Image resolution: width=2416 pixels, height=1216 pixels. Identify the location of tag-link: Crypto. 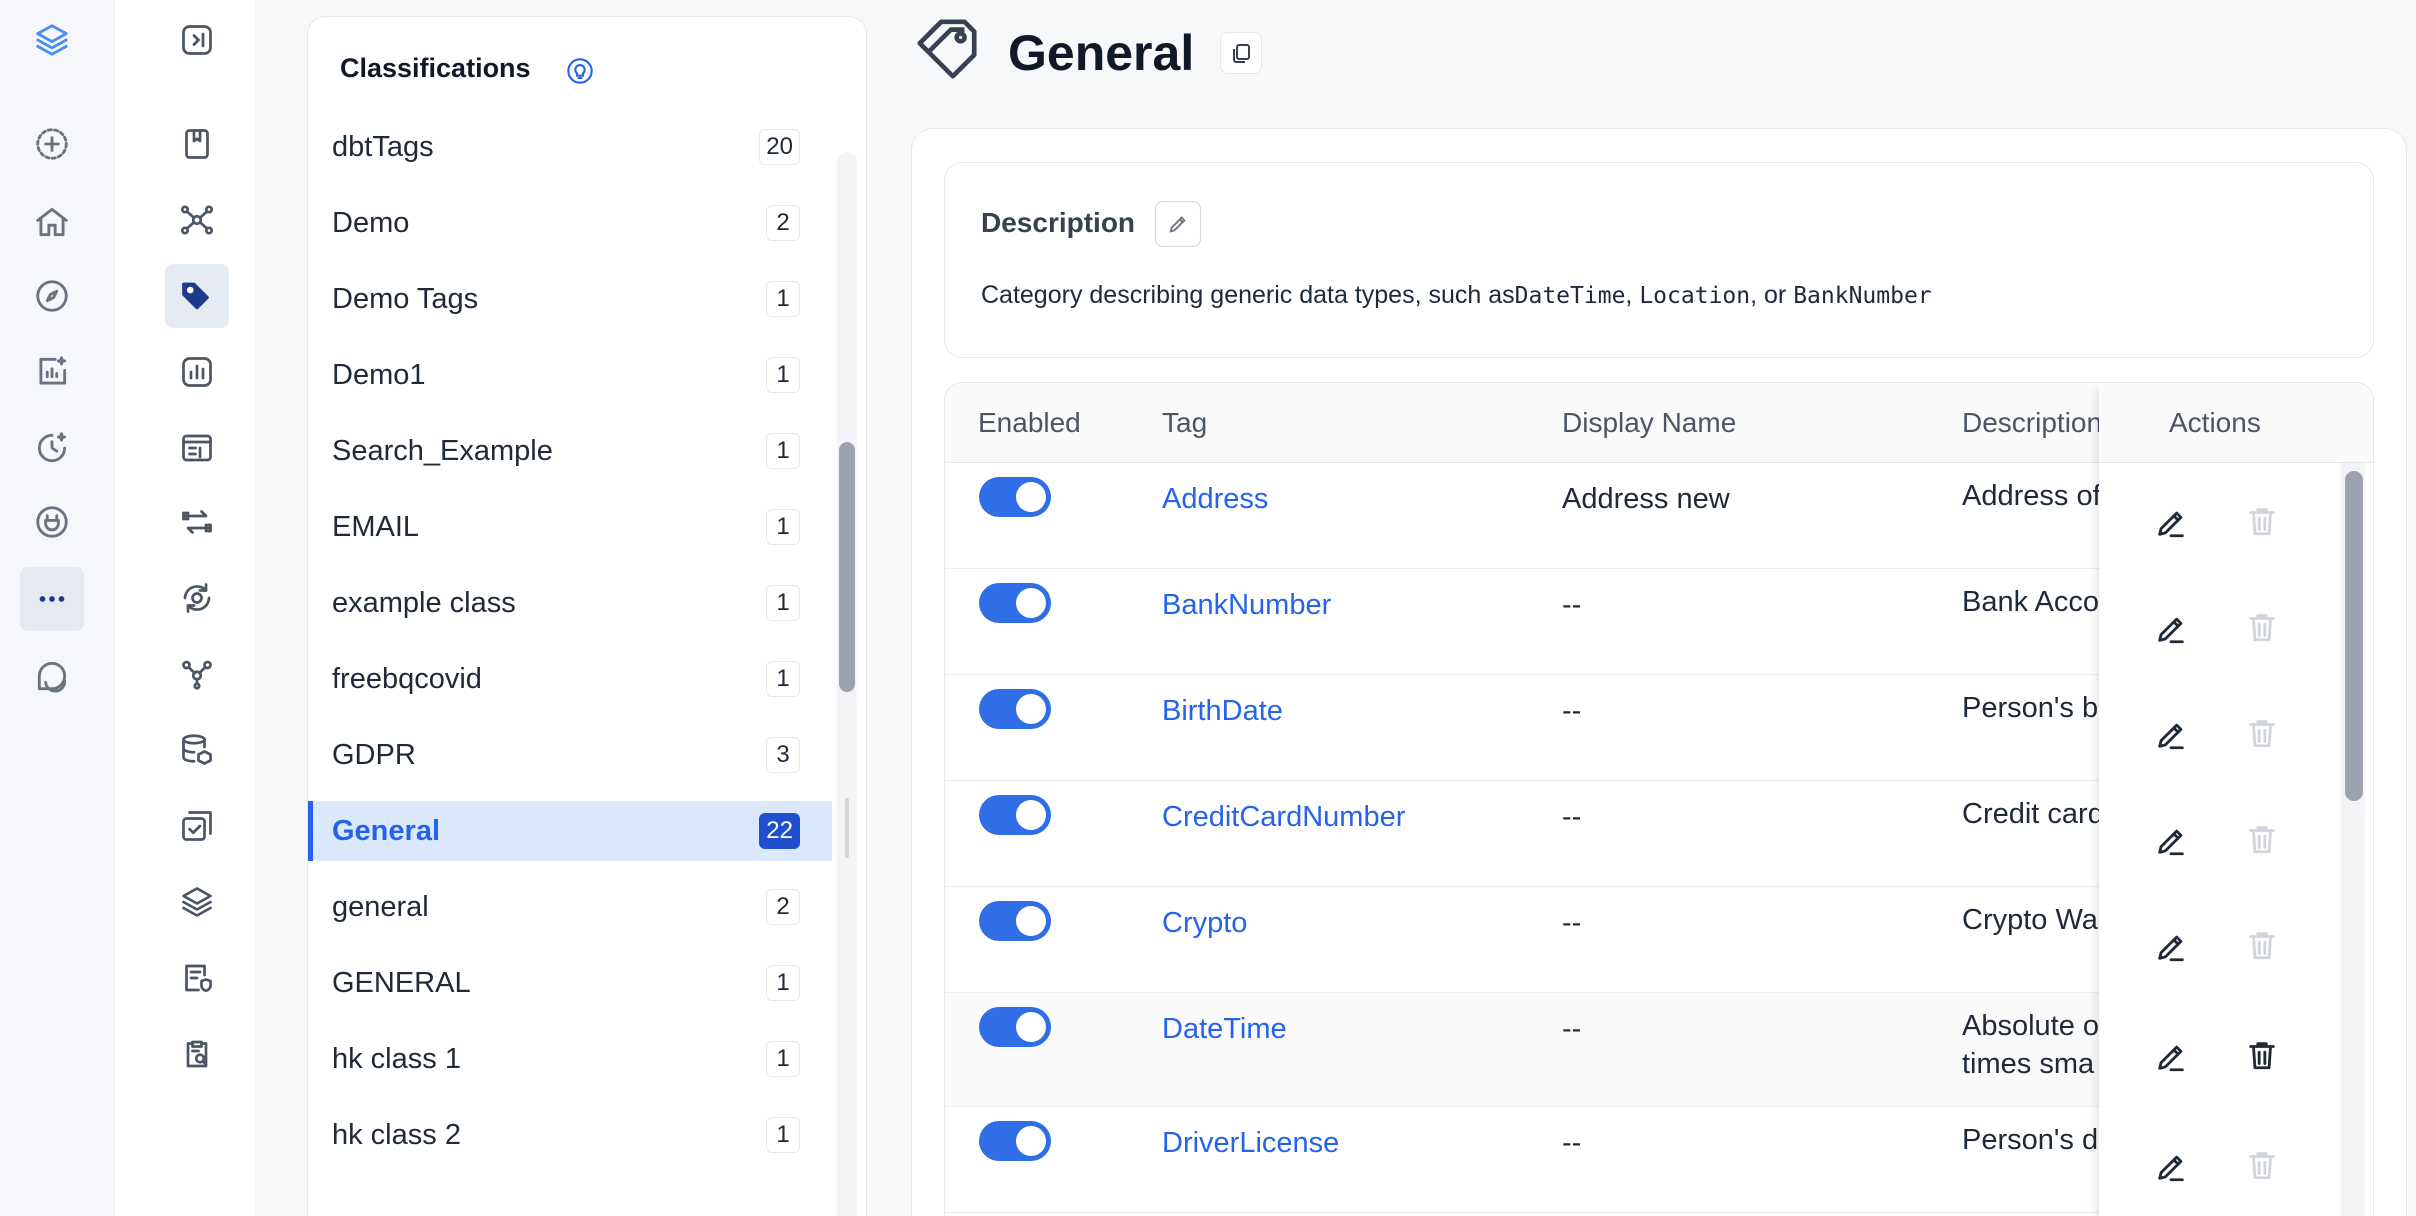
(1204, 923).